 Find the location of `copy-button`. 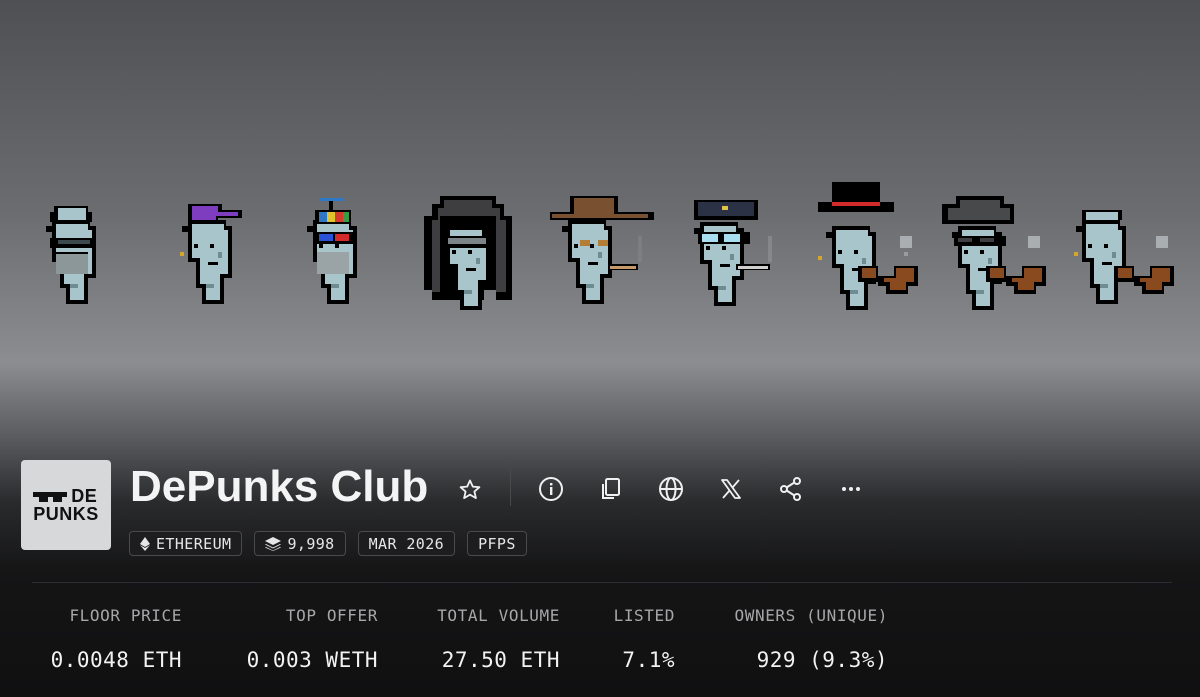

copy-button is located at coordinates (611, 489).